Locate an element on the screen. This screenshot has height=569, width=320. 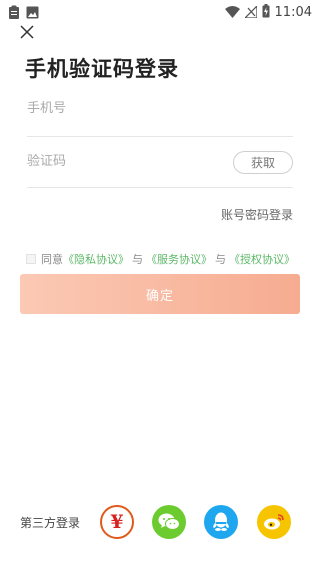
qq-login-button is located at coordinates (221, 522).